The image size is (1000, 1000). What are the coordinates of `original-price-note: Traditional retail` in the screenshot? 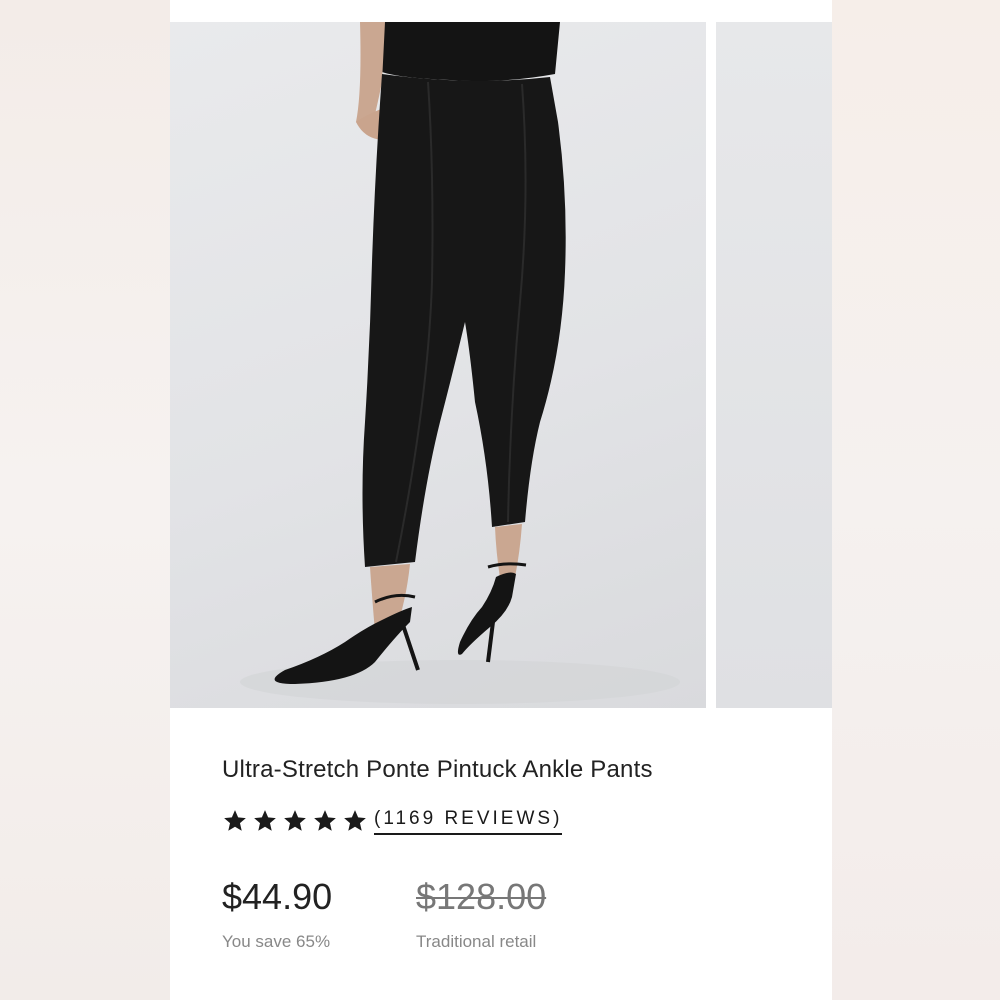 It's located at (476, 941).